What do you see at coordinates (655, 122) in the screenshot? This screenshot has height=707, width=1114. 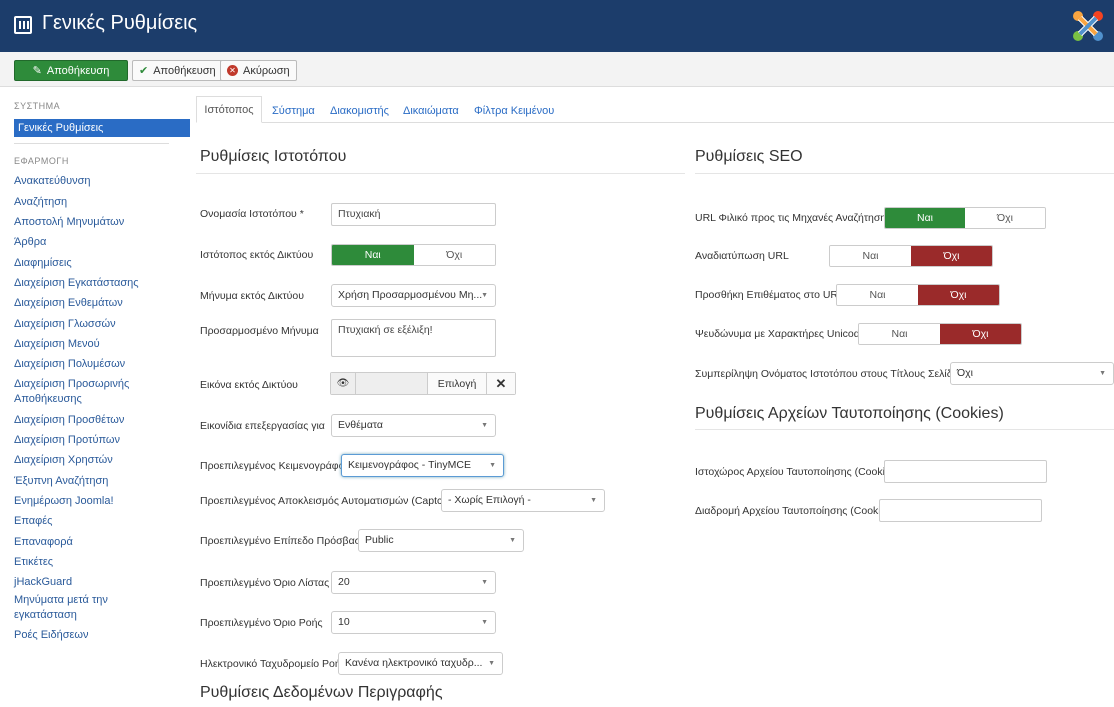 I see `tabs-divider` at bounding box center [655, 122].